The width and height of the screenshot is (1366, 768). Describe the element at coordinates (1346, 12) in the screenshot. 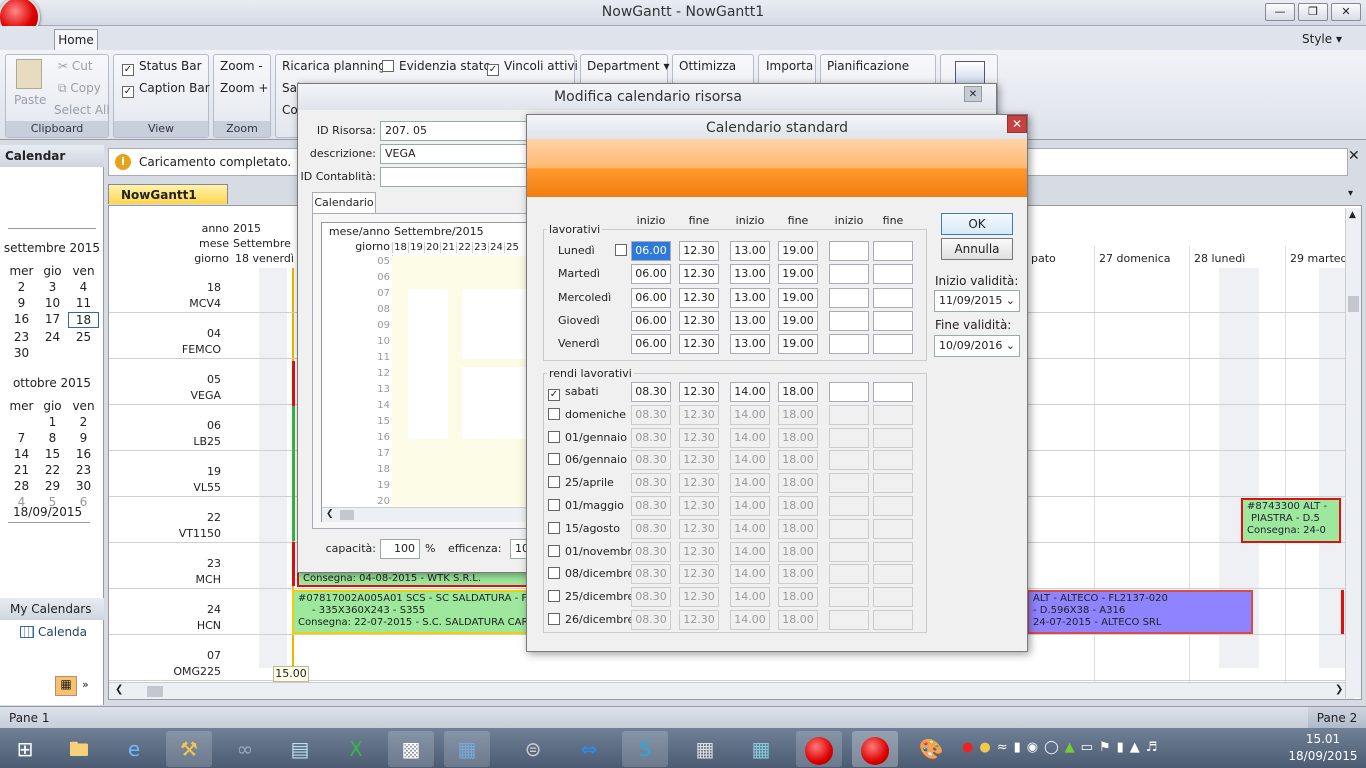

I see `close-window-button: ✕` at that location.